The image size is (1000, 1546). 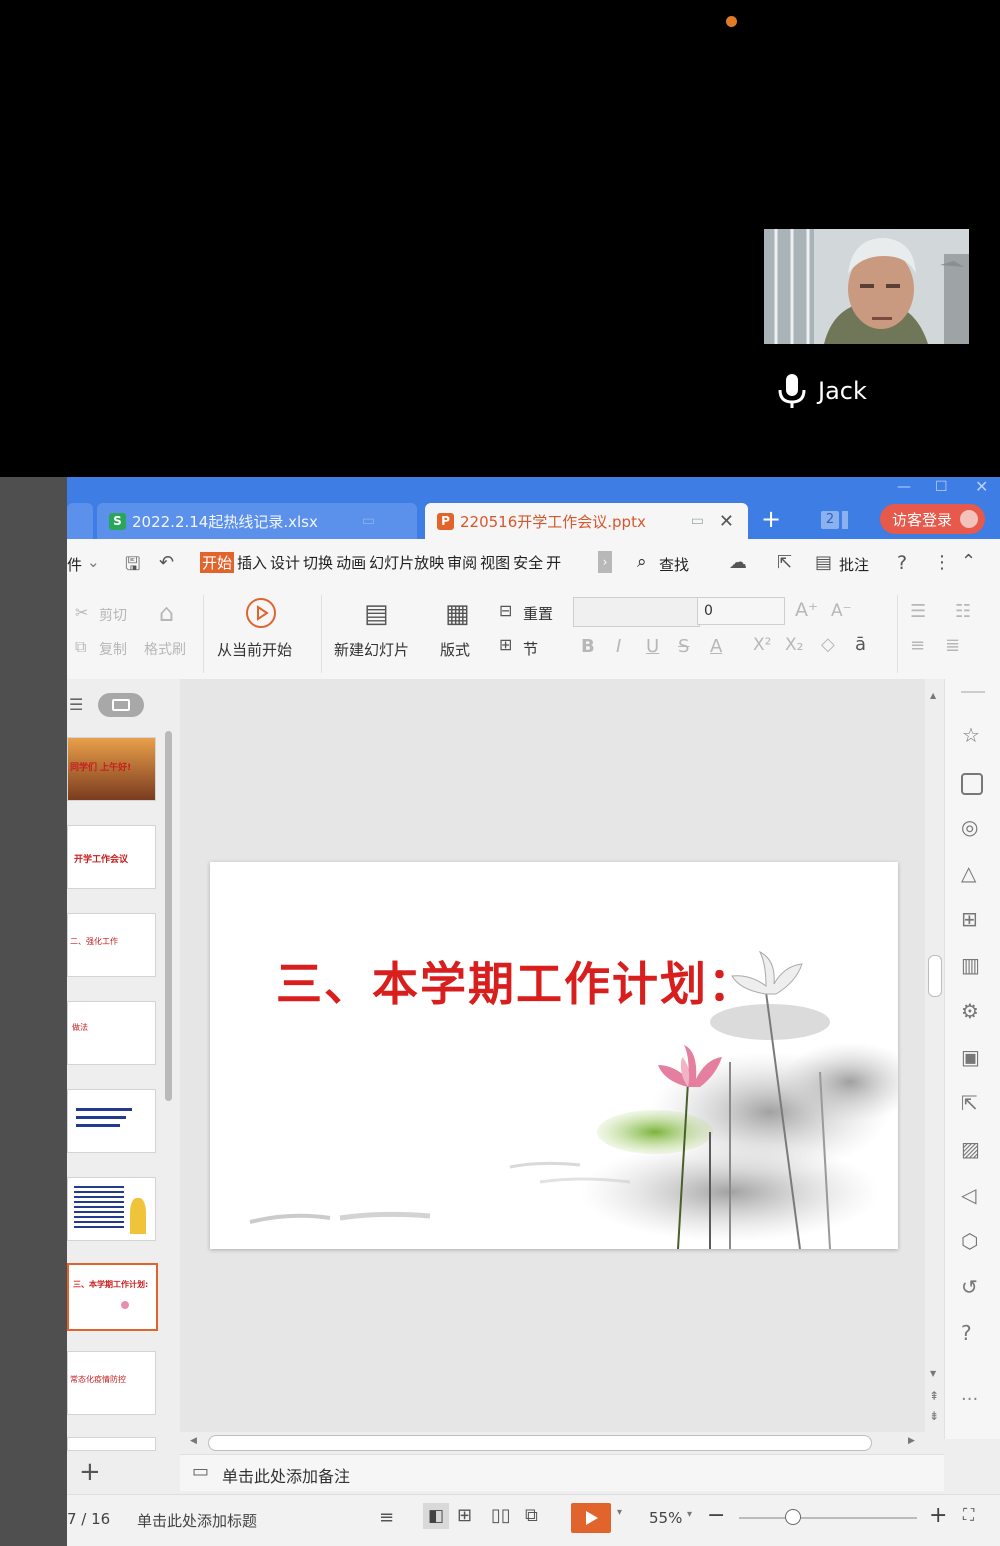 What do you see at coordinates (318, 562) in the screenshot?
I see `tab-transitions: 切换` at bounding box center [318, 562].